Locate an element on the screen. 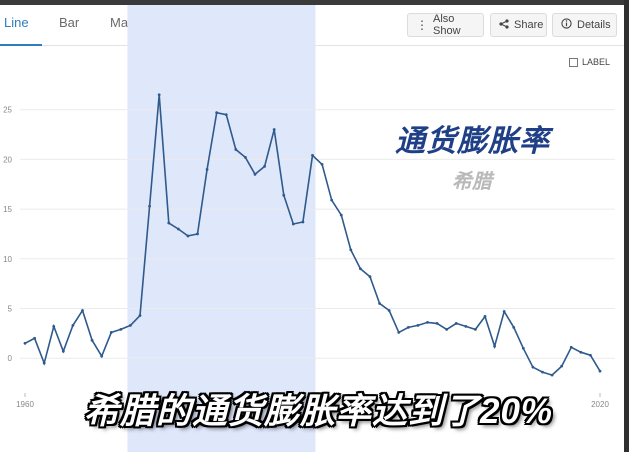 The width and height of the screenshot is (629, 452). x-tick-label: 2020 is located at coordinates (600, 404).